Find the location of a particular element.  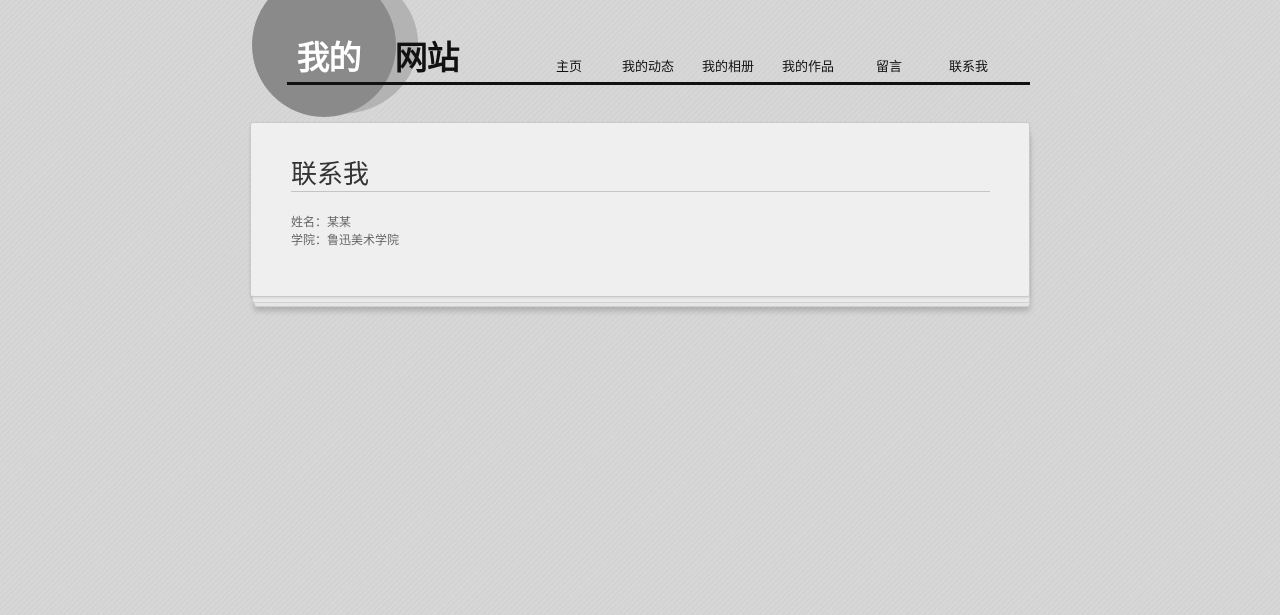

contact-name: 姓名：某某 is located at coordinates (321, 222).